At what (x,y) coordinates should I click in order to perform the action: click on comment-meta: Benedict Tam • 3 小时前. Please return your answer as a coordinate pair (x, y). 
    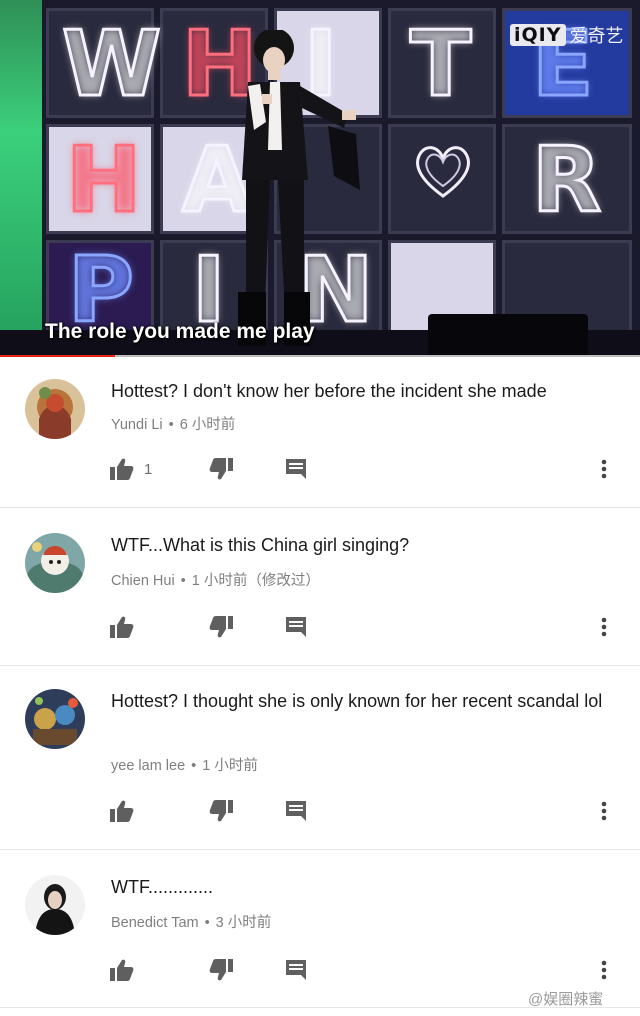
    Looking at the image, I should click on (191, 921).